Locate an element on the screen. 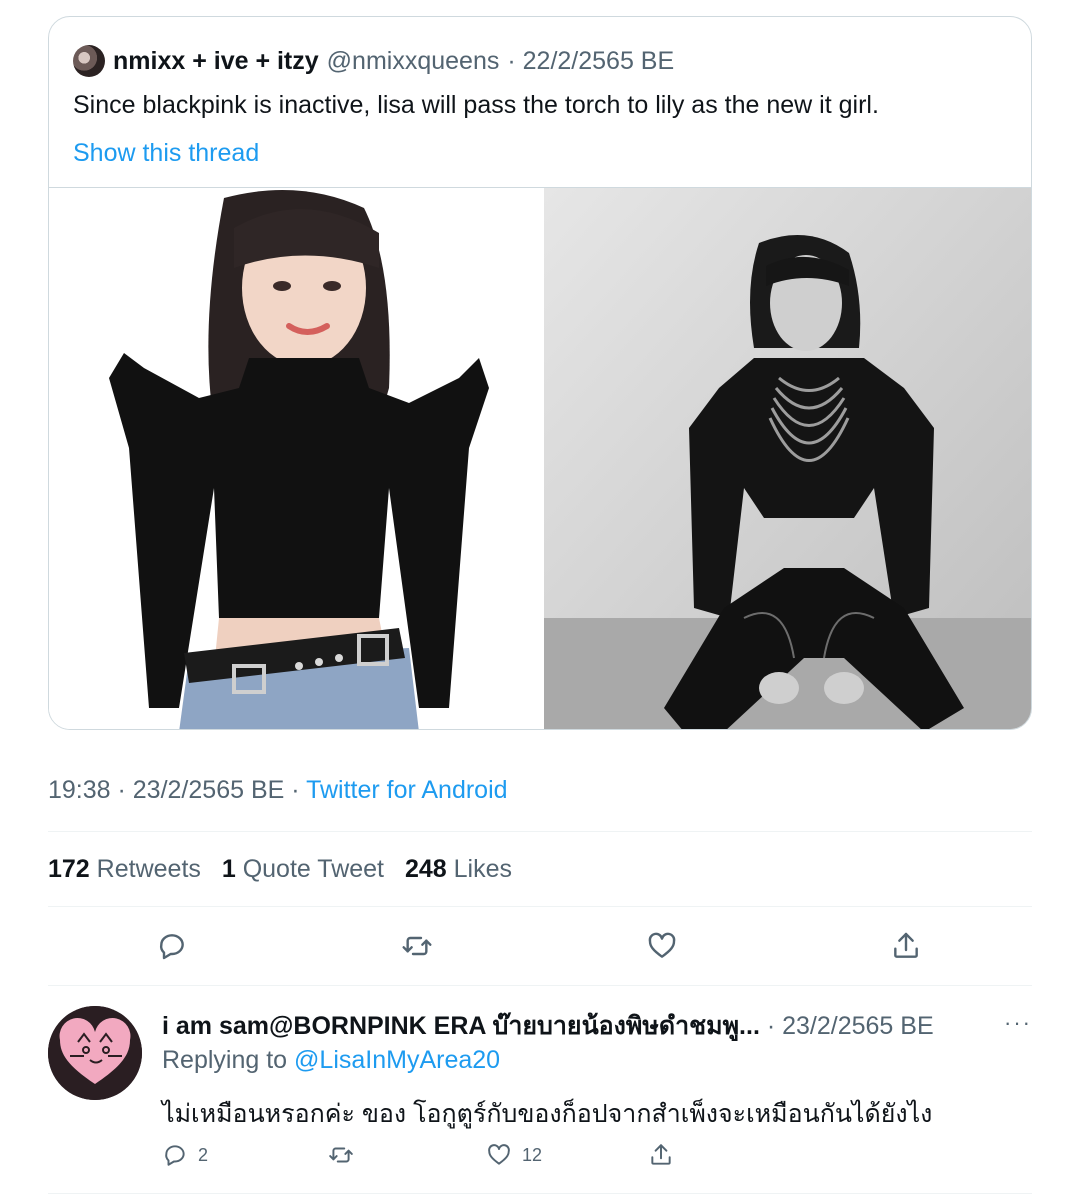 The width and height of the screenshot is (1088, 1200). reply-like-button: 12 is located at coordinates (514, 1155).